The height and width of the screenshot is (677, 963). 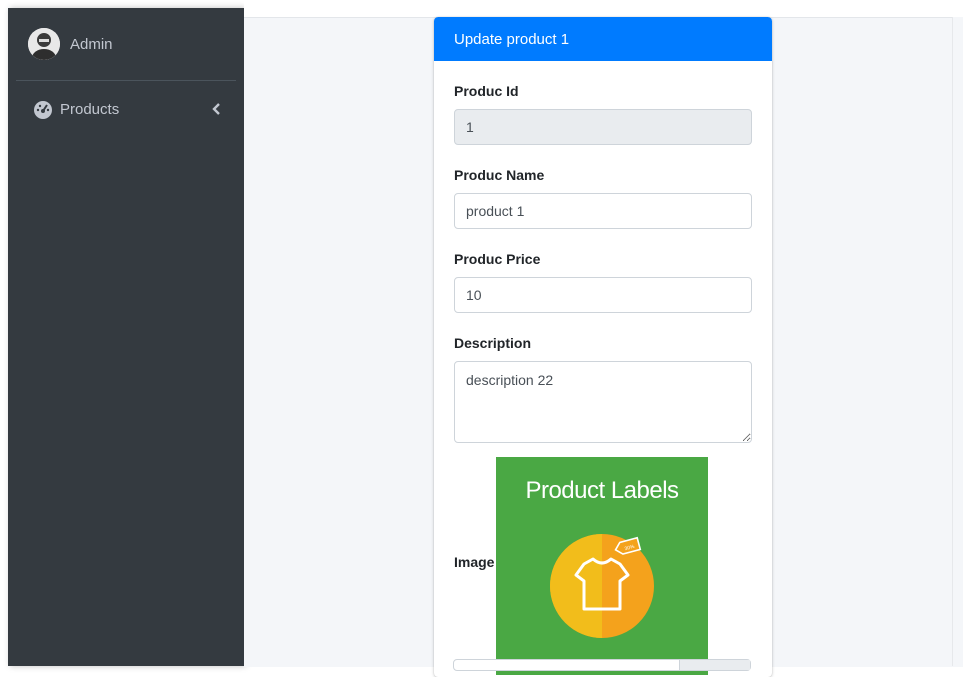 I want to click on chevron-left-icon, so click(x=217, y=109).